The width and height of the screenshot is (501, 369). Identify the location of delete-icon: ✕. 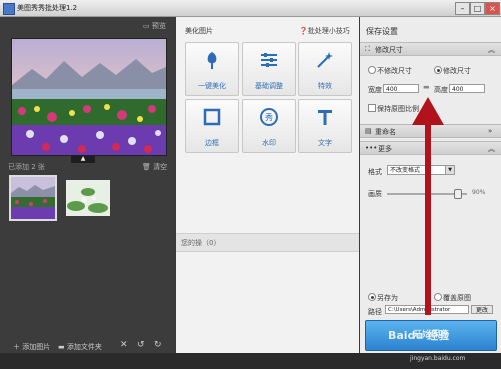
(124, 345).